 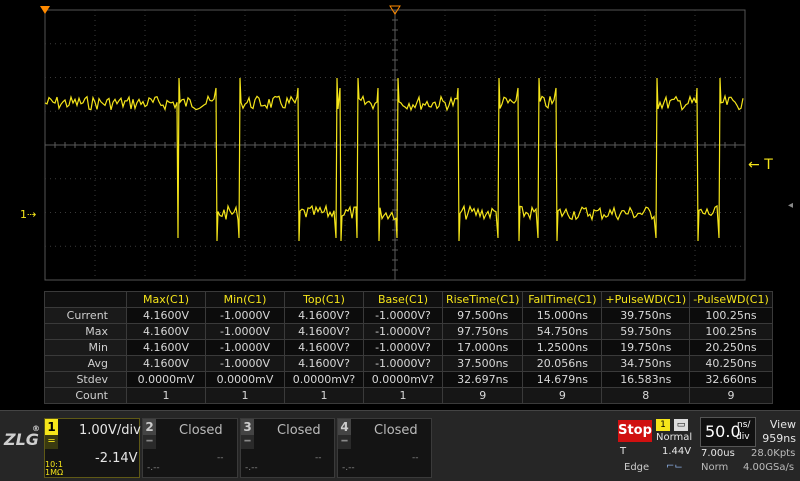 I want to click on ch2-right-value: --, so click(x=220, y=458).